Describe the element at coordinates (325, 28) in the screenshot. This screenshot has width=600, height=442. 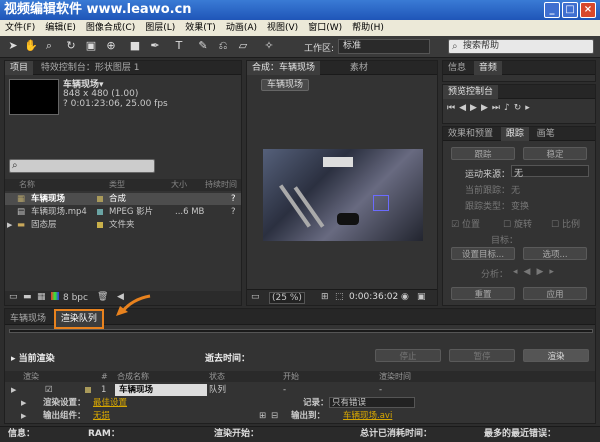
I see `menu-window: 窗口(W)` at that location.